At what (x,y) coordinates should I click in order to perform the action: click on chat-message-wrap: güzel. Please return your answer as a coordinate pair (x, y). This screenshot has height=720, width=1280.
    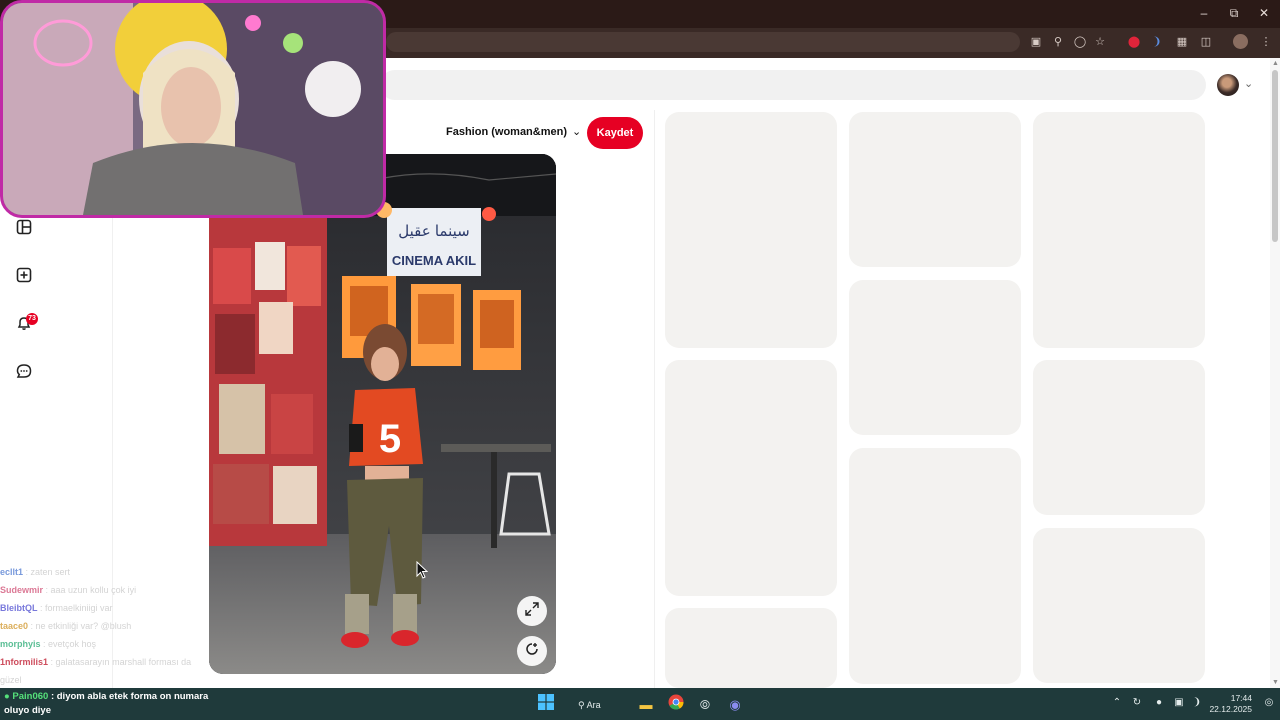
    Looking at the image, I should click on (11, 680).